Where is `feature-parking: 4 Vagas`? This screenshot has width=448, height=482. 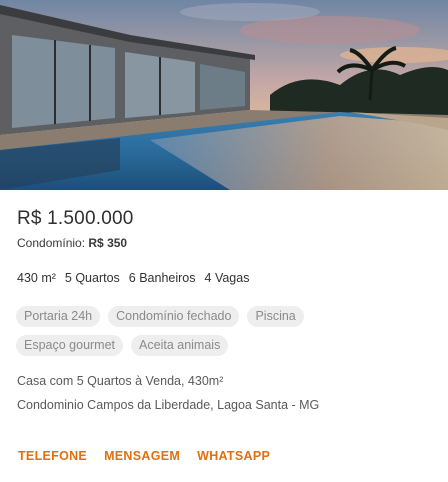
feature-parking: 4 Vagas is located at coordinates (227, 278).